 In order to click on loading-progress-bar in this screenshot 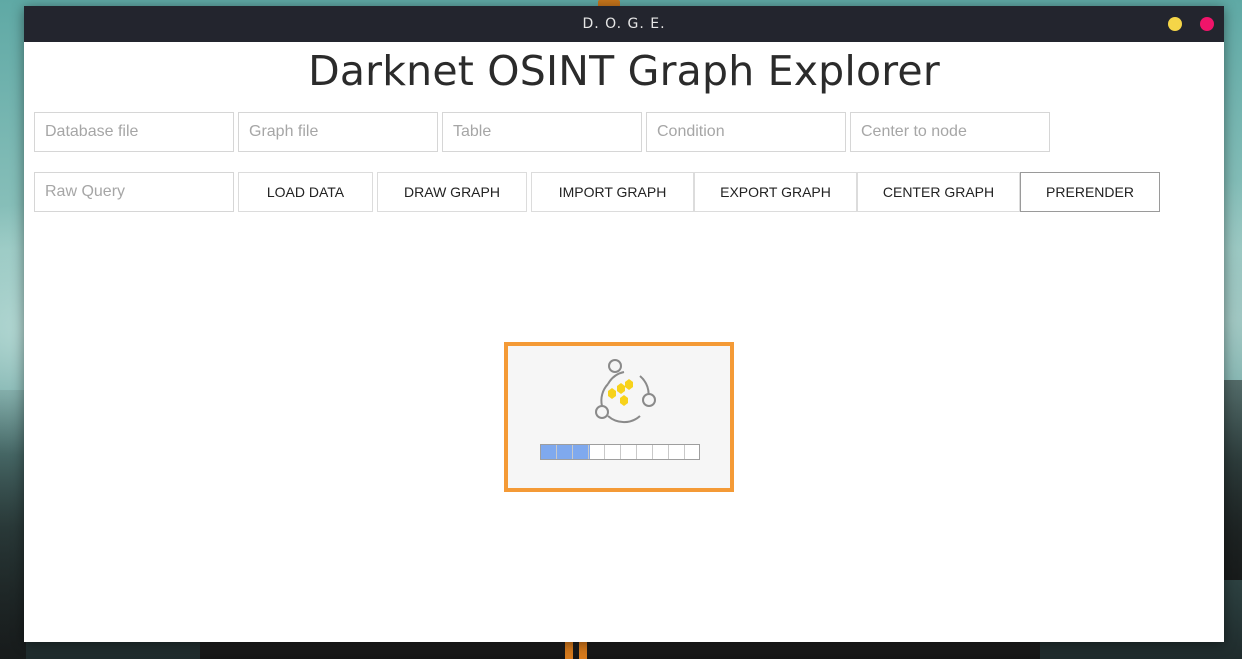, I will do `click(620, 452)`.